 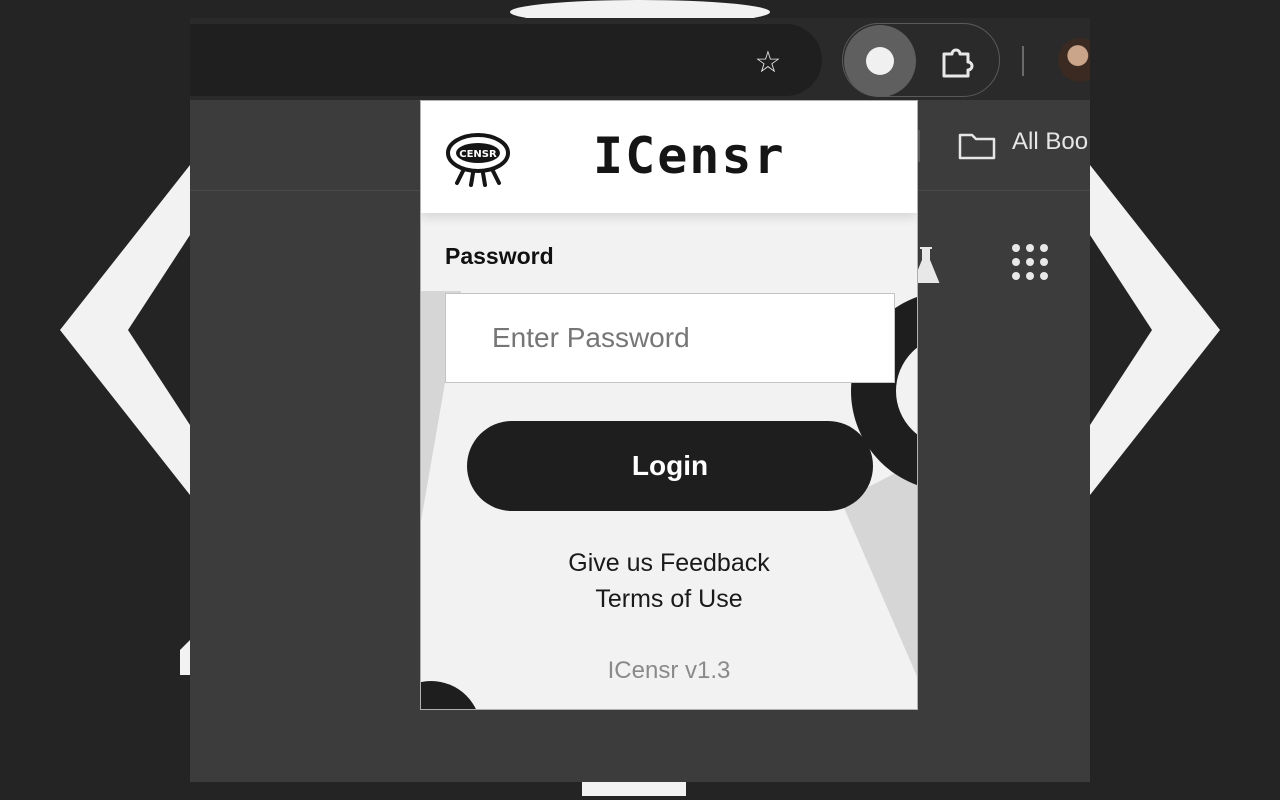 I want to click on feedback-link: Give us Feedback, so click(x=669, y=563).